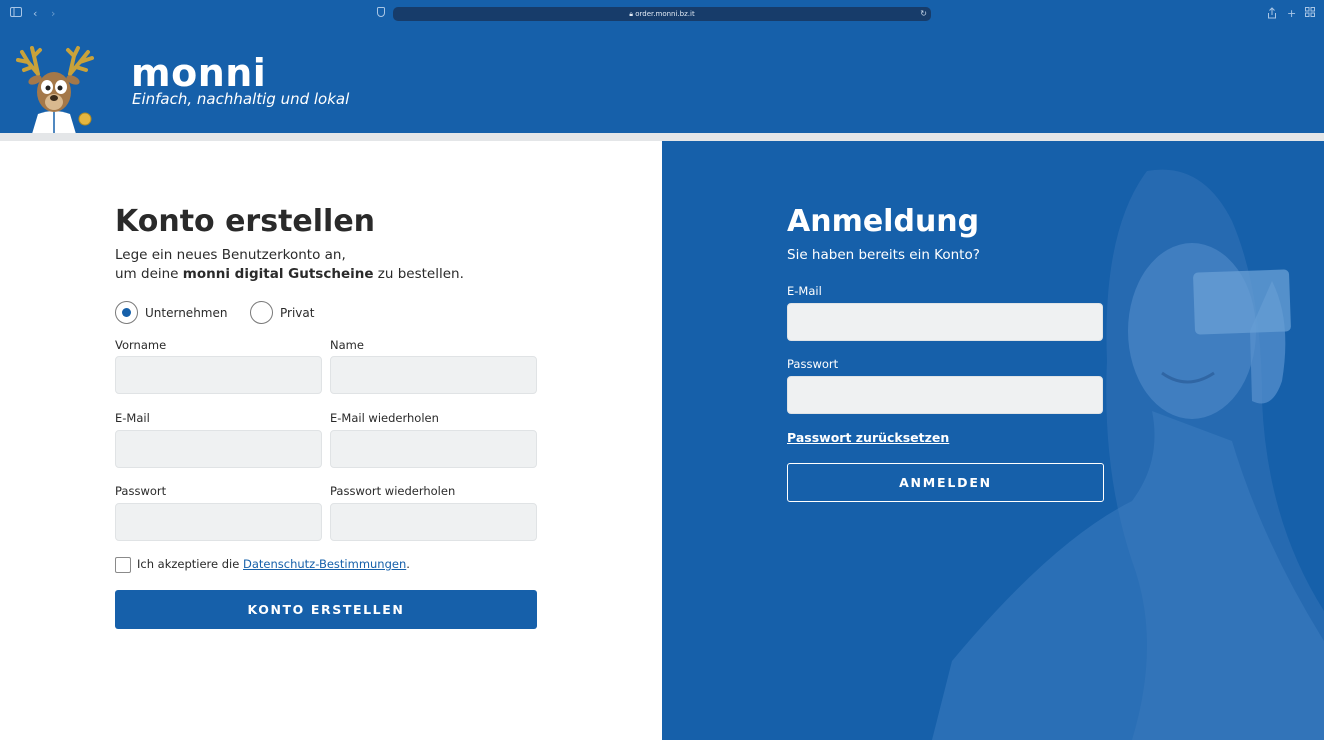  Describe the element at coordinates (186, 313) in the screenshot. I see `radio-company-label: Unternehmen` at that location.